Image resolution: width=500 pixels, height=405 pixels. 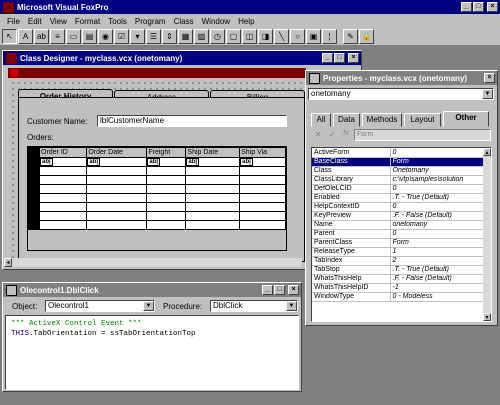 What do you see at coordinates (265, 36) in the screenshot?
I see `ole-bound-icon: ◨` at bounding box center [265, 36].